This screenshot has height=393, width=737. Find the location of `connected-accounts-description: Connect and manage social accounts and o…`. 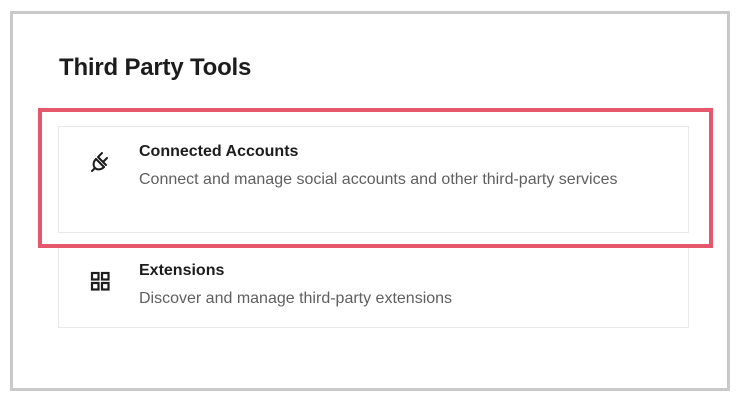

connected-accounts-description: Connect and manage social accounts and o… is located at coordinates (378, 179).